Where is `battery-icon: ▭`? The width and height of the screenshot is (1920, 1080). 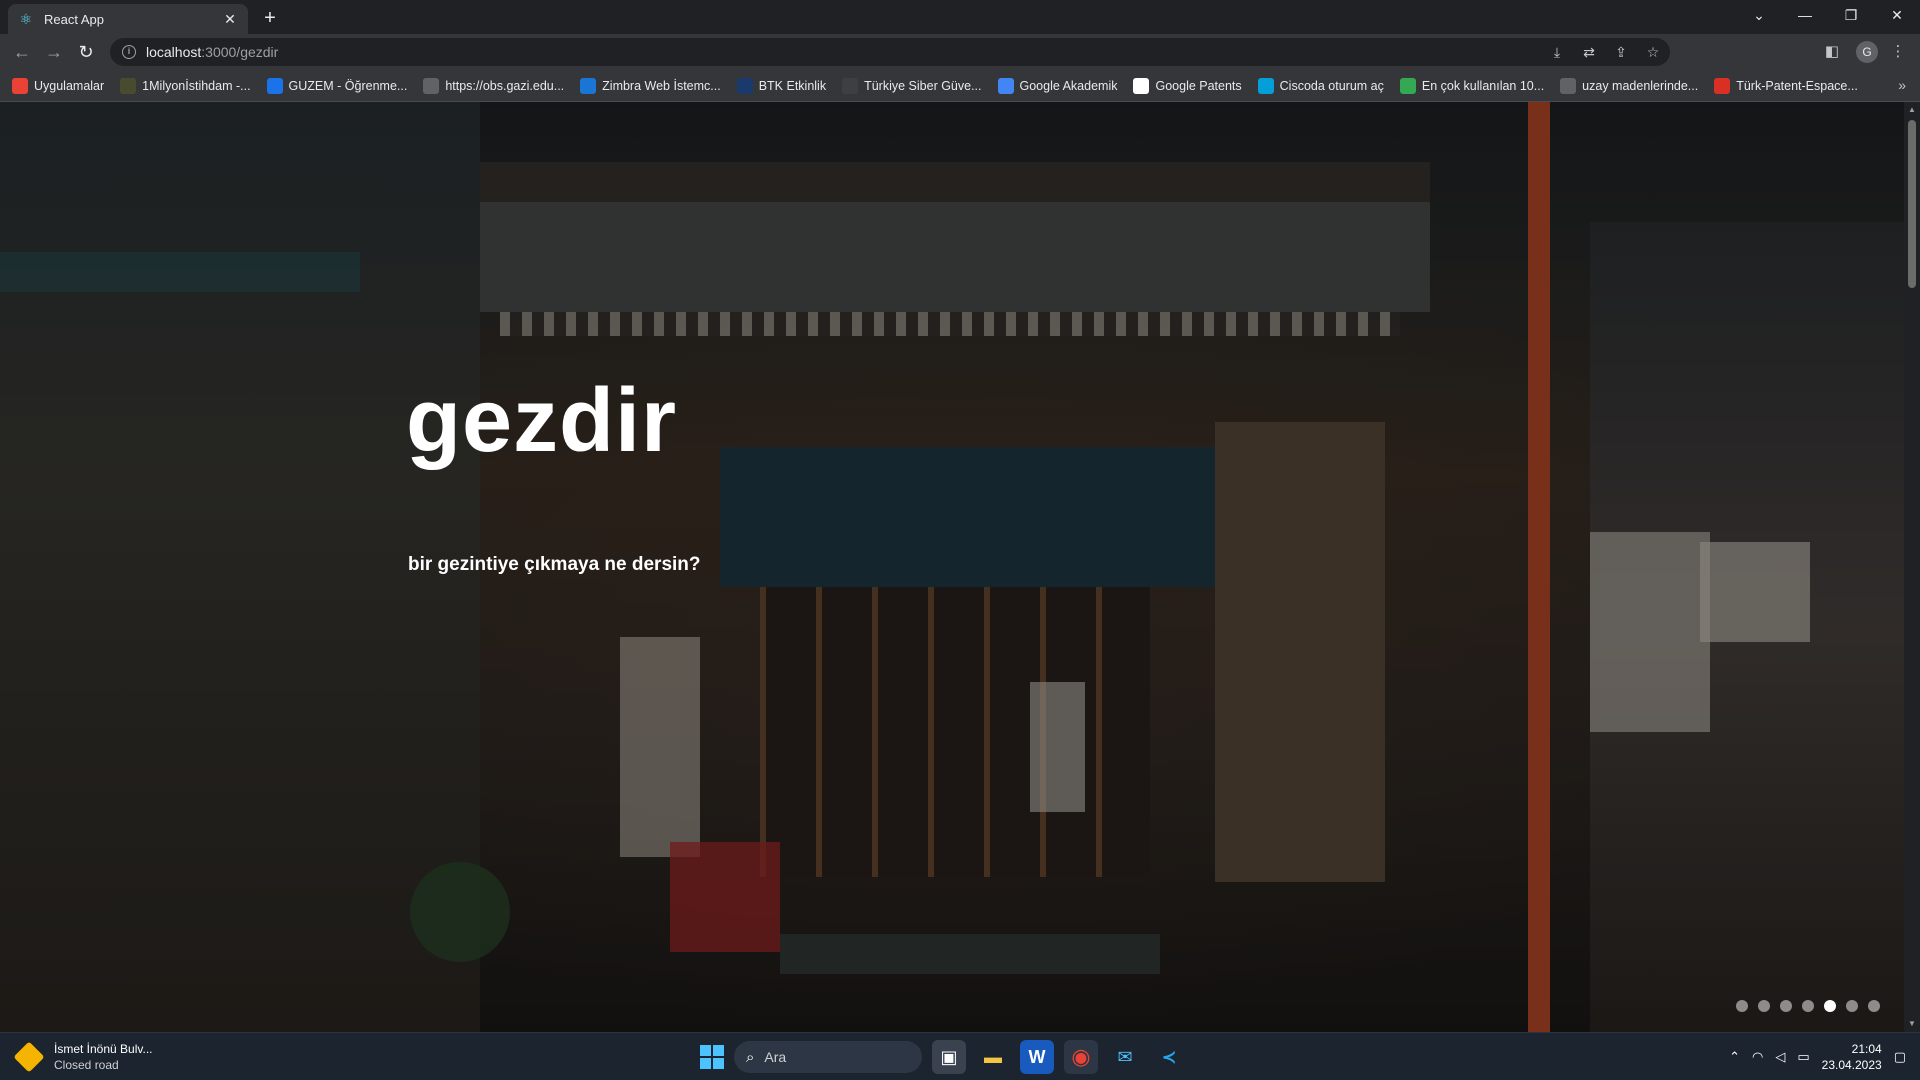 battery-icon: ▭ is located at coordinates (1803, 1057).